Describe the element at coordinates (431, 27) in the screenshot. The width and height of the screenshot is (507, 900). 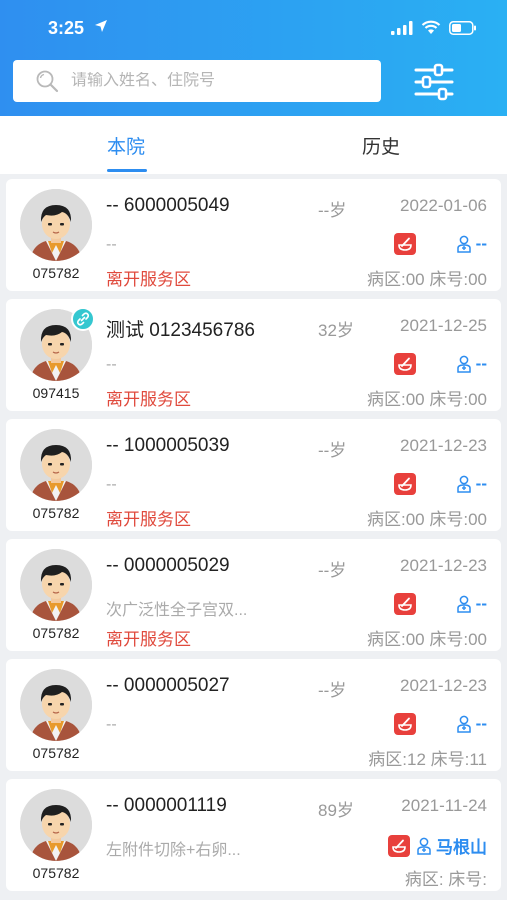
I see `wifi-icon` at that location.